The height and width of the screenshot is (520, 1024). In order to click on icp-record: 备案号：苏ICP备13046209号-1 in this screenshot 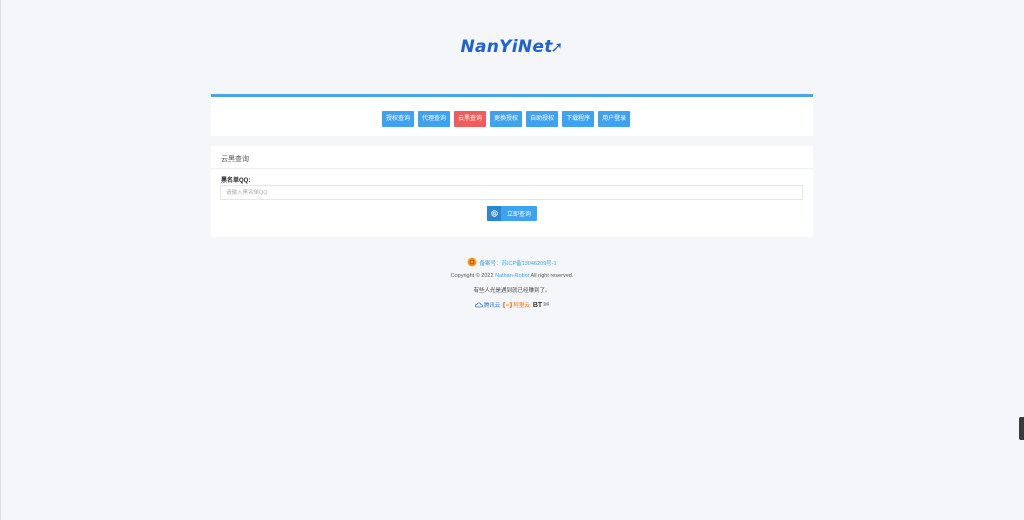, I will do `click(512, 263)`.